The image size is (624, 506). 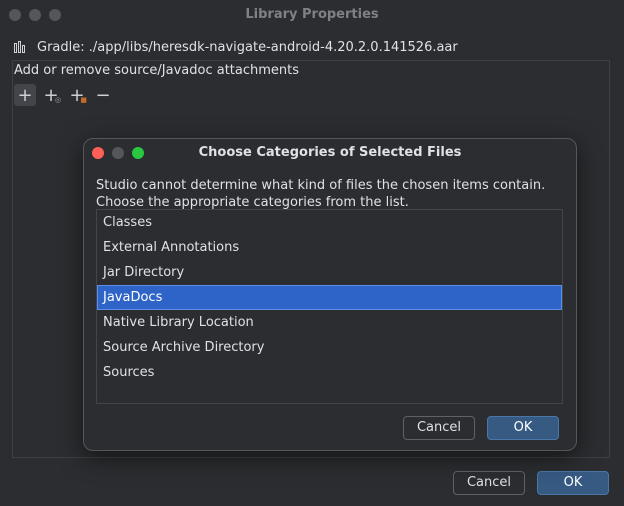 What do you see at coordinates (64, 95) in the screenshot?
I see `attachments-toolbar: + + ◎ + ■ −` at bounding box center [64, 95].